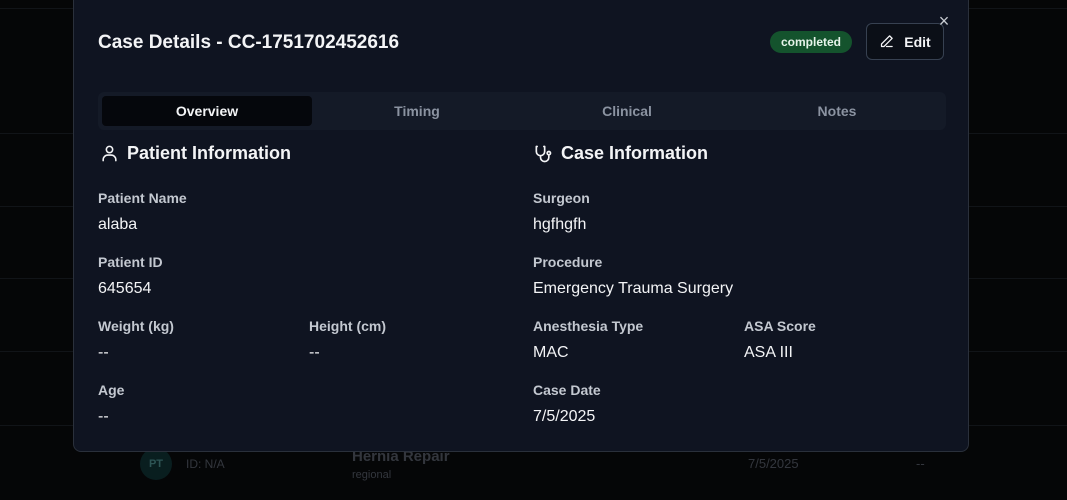 The image size is (1067, 500). I want to click on close-button: ×, so click(944, 21).